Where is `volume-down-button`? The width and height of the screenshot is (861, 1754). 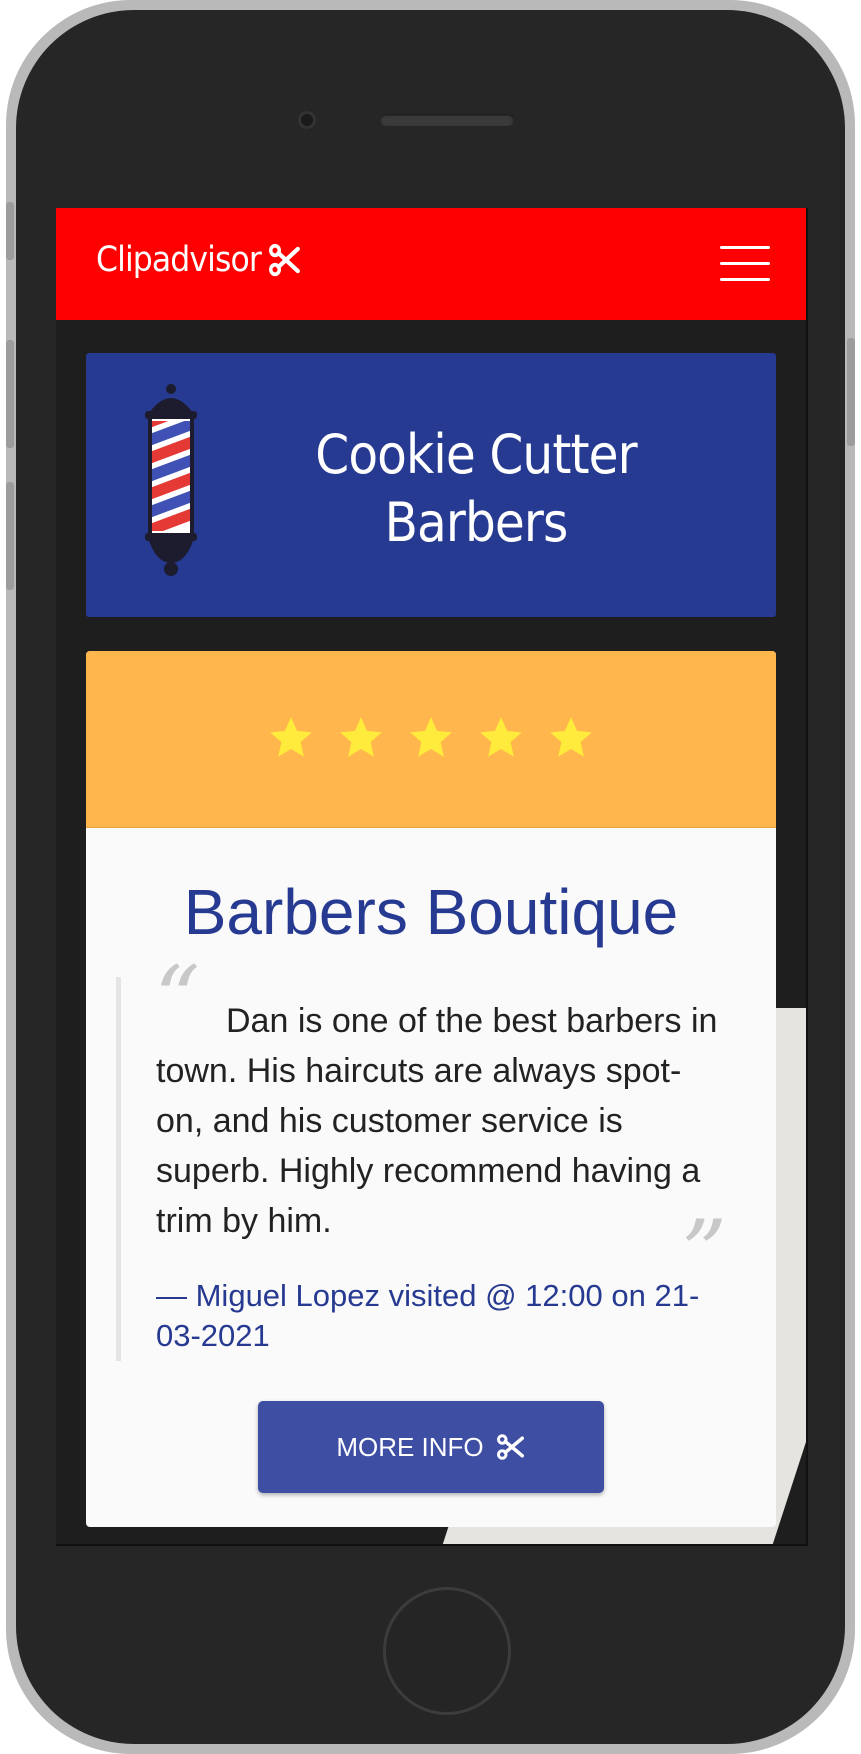
volume-down-button is located at coordinates (10, 536).